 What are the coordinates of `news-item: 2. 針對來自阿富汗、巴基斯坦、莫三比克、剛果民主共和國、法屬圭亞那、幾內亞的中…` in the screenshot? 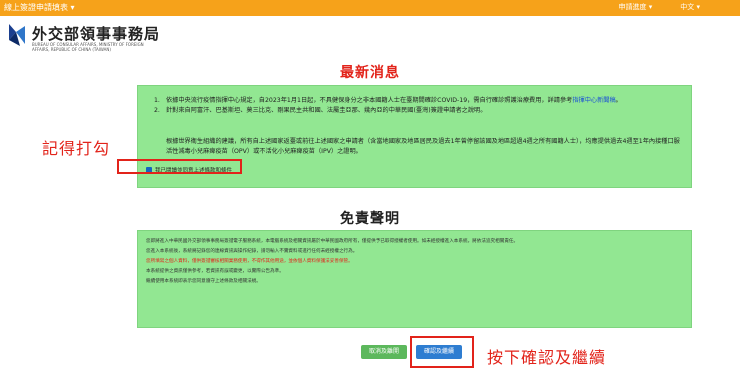 It's located at (419, 111).